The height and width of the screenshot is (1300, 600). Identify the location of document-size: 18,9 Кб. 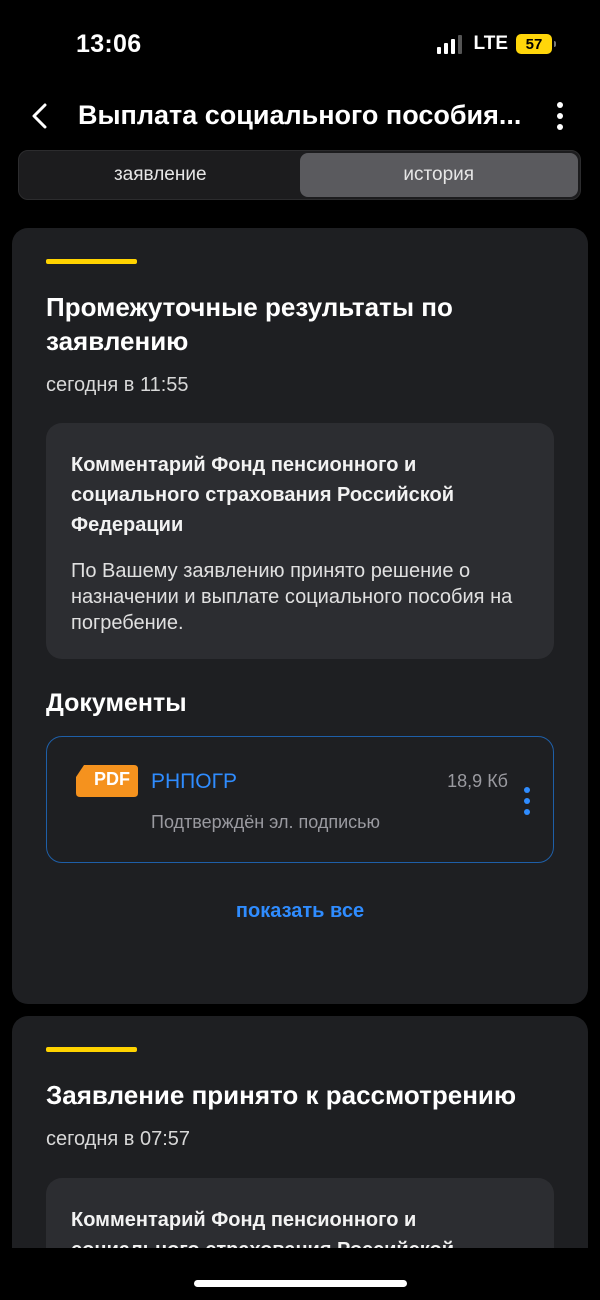
(477, 781).